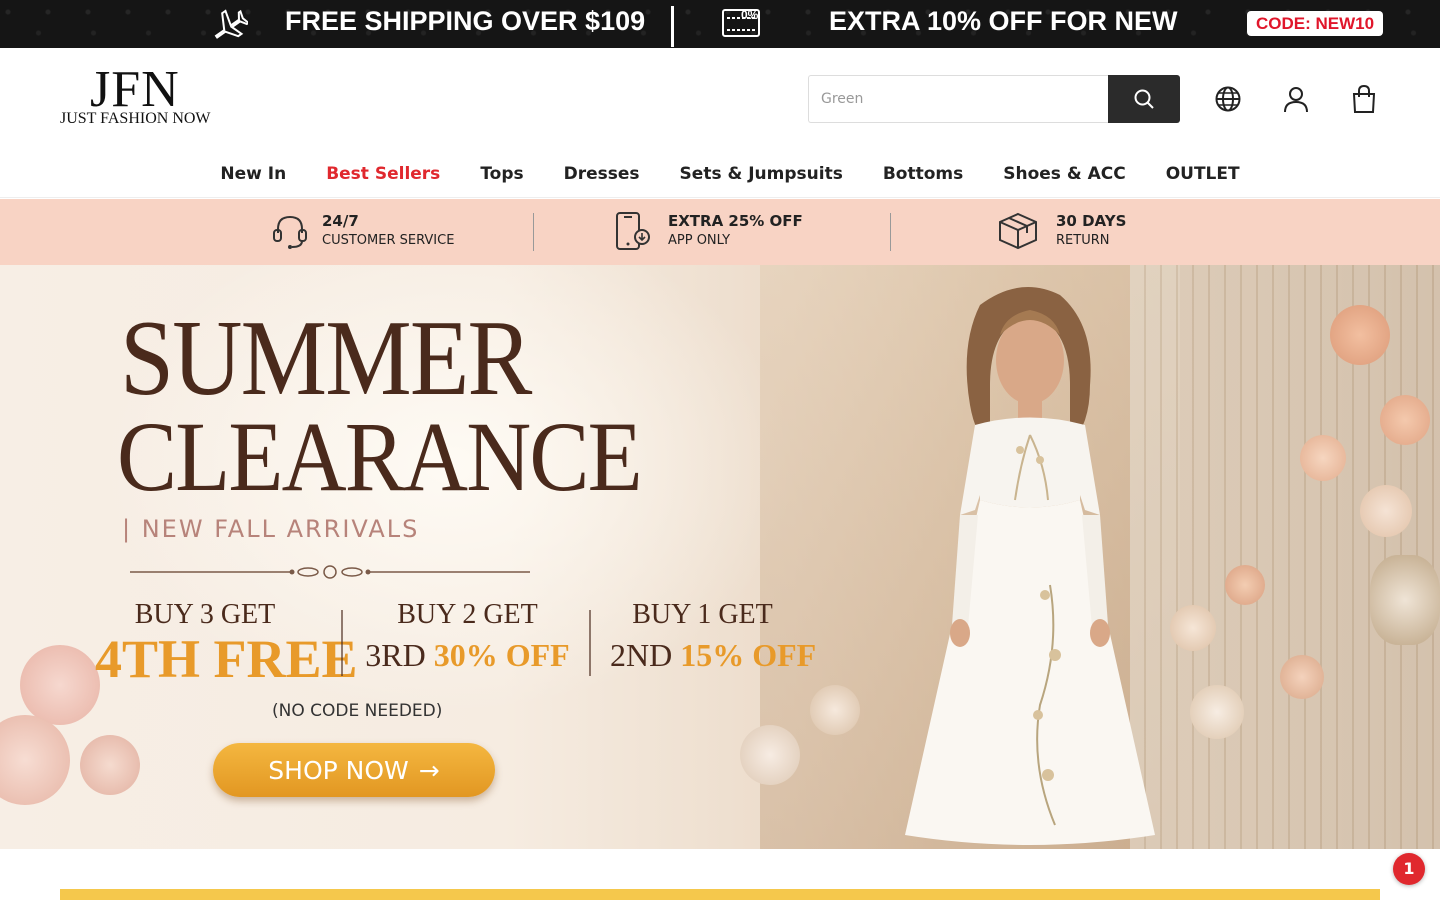  I want to click on offer-prefix: 2ND, so click(641, 655).